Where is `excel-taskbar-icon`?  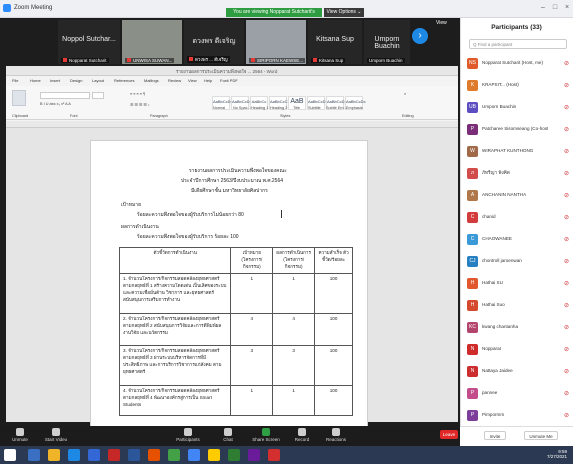 excel-taskbar-icon is located at coordinates (234, 455).